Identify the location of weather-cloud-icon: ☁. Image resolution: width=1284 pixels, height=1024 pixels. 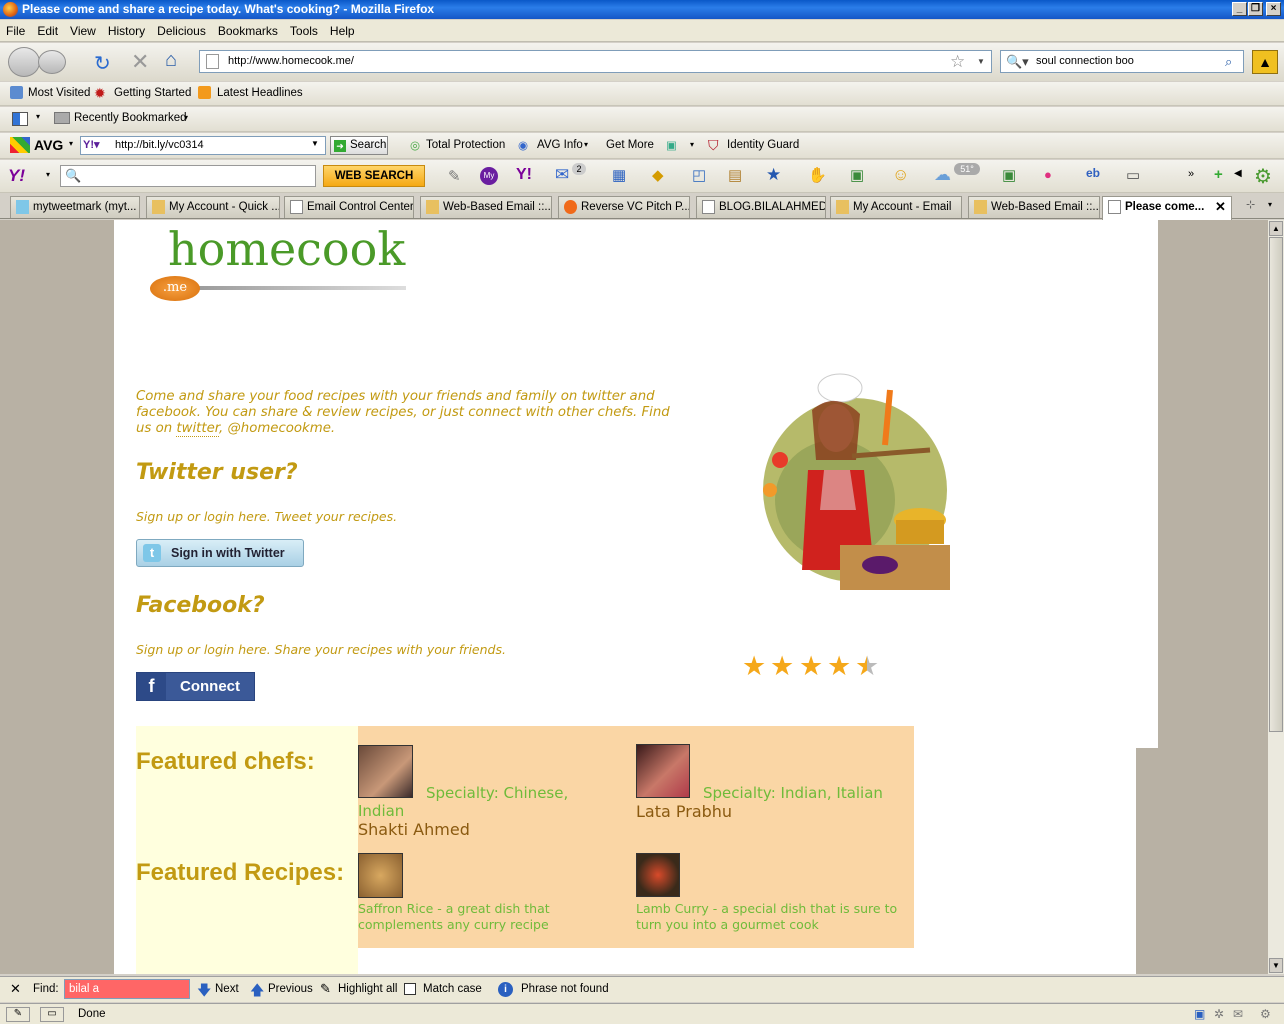
(942, 175).